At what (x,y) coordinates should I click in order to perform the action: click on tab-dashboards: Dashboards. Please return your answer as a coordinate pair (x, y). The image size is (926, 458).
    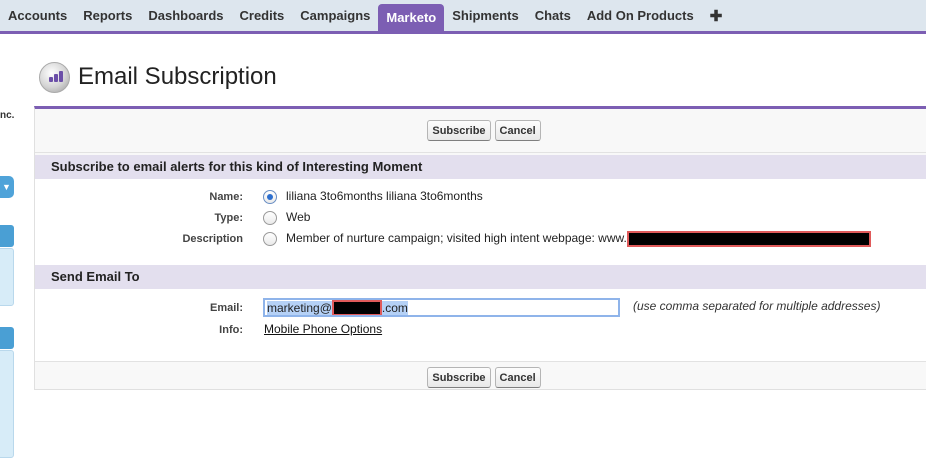
    Looking at the image, I should click on (185, 15).